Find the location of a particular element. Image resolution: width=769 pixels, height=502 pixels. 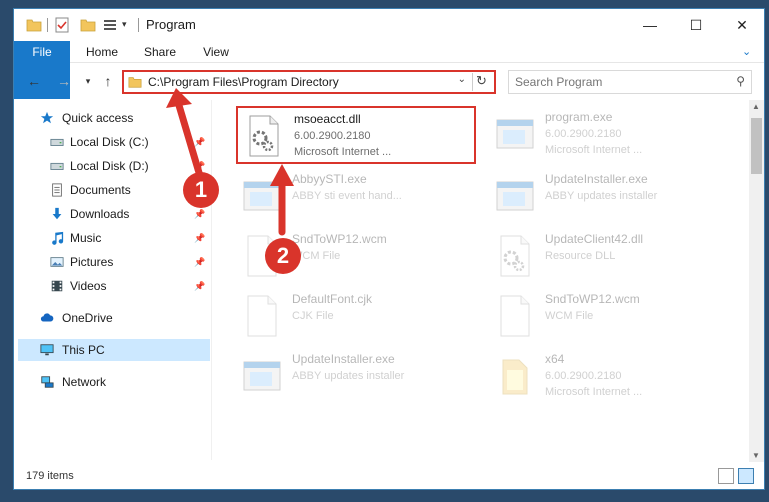

maximize-button: ☐ is located at coordinates (696, 25).